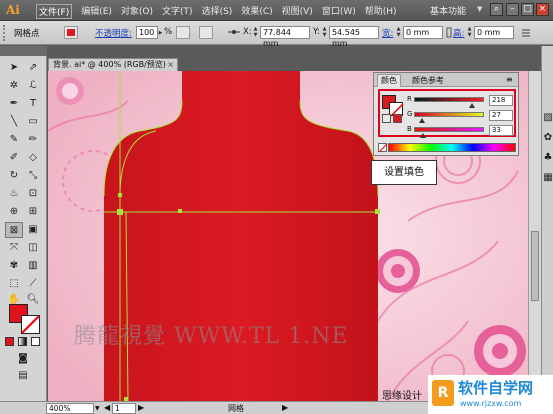  Describe the element at coordinates (449, 99) in the screenshot. I see `r-slider` at that location.